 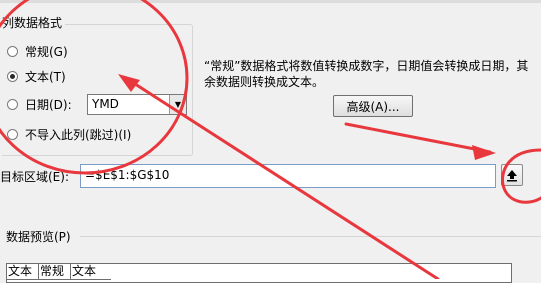 I want to click on top-dialog-edge, so click(x=270, y=1).